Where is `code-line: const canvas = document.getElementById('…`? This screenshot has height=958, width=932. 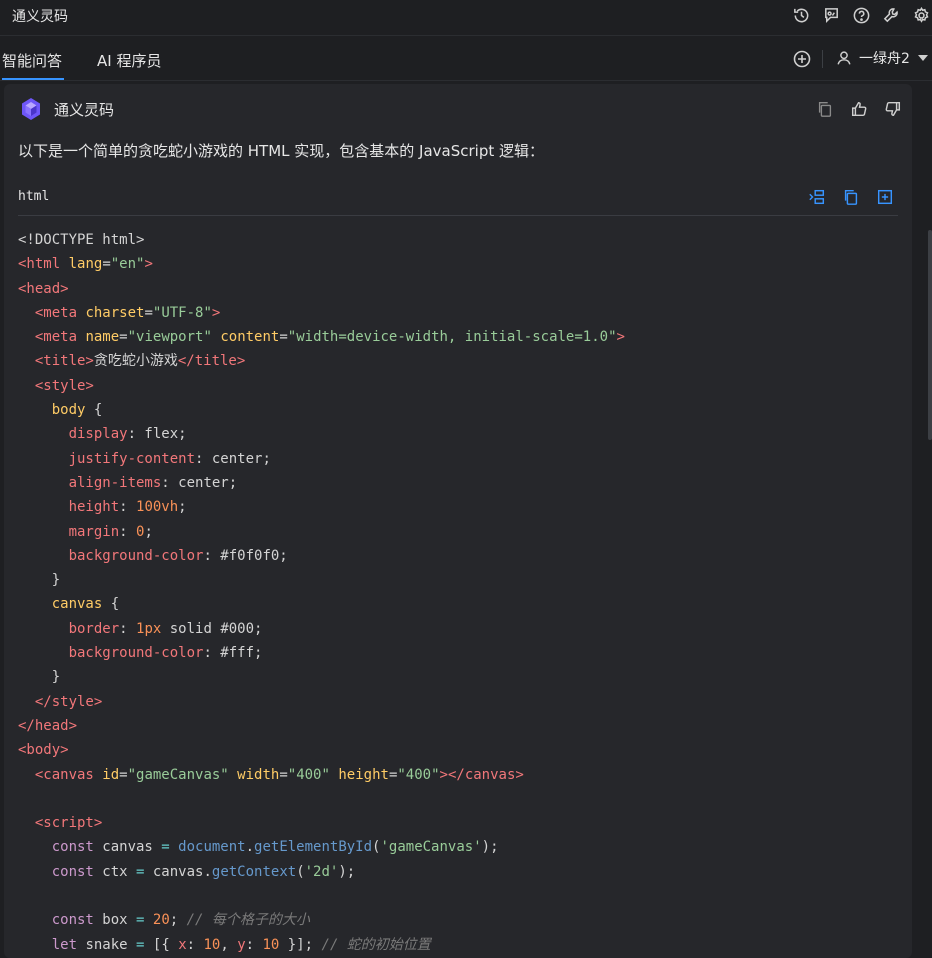 code-line: const canvas = document.getElementById('… is located at coordinates (258, 847).